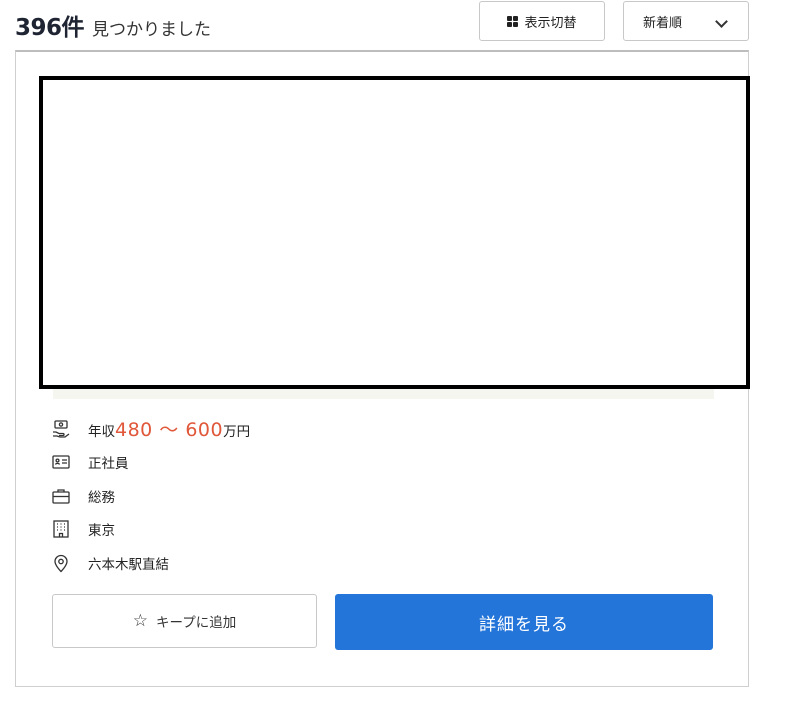 The height and width of the screenshot is (701, 803). I want to click on grid-icon, so click(513, 21).